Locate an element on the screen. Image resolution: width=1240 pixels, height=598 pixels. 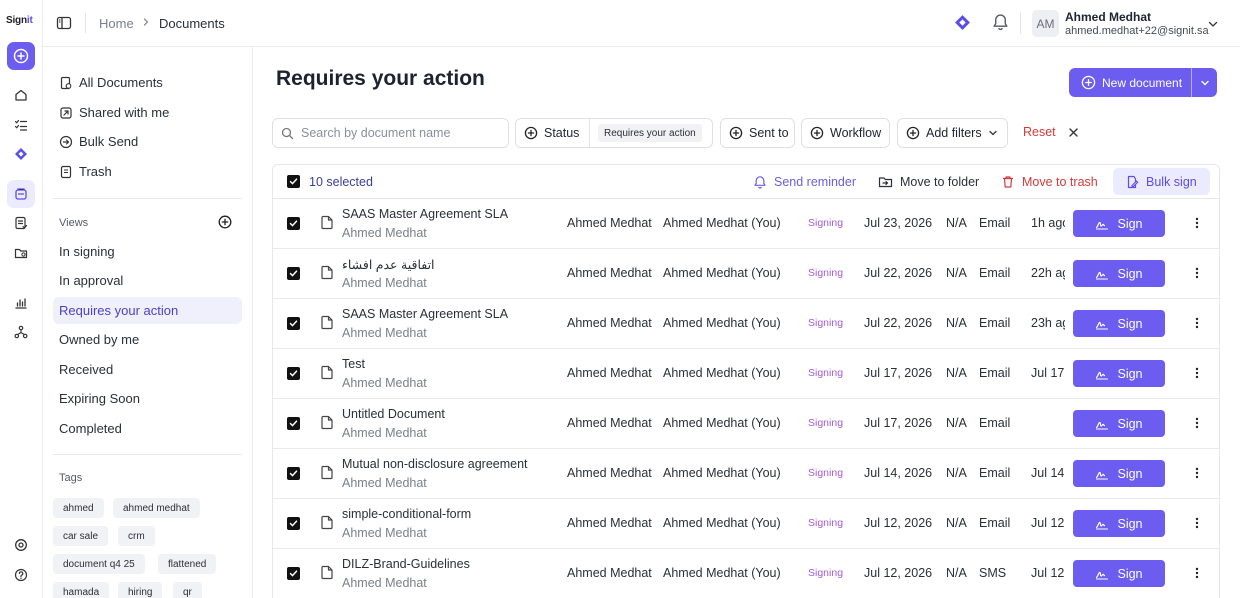
new-document-label: New document is located at coordinates (1142, 82).